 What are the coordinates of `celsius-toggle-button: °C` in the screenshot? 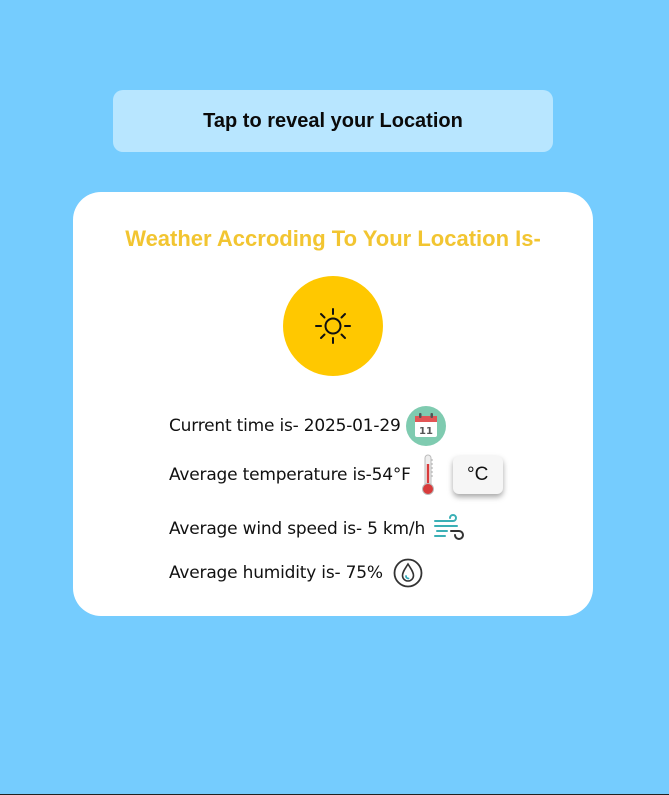 It's located at (477, 475).